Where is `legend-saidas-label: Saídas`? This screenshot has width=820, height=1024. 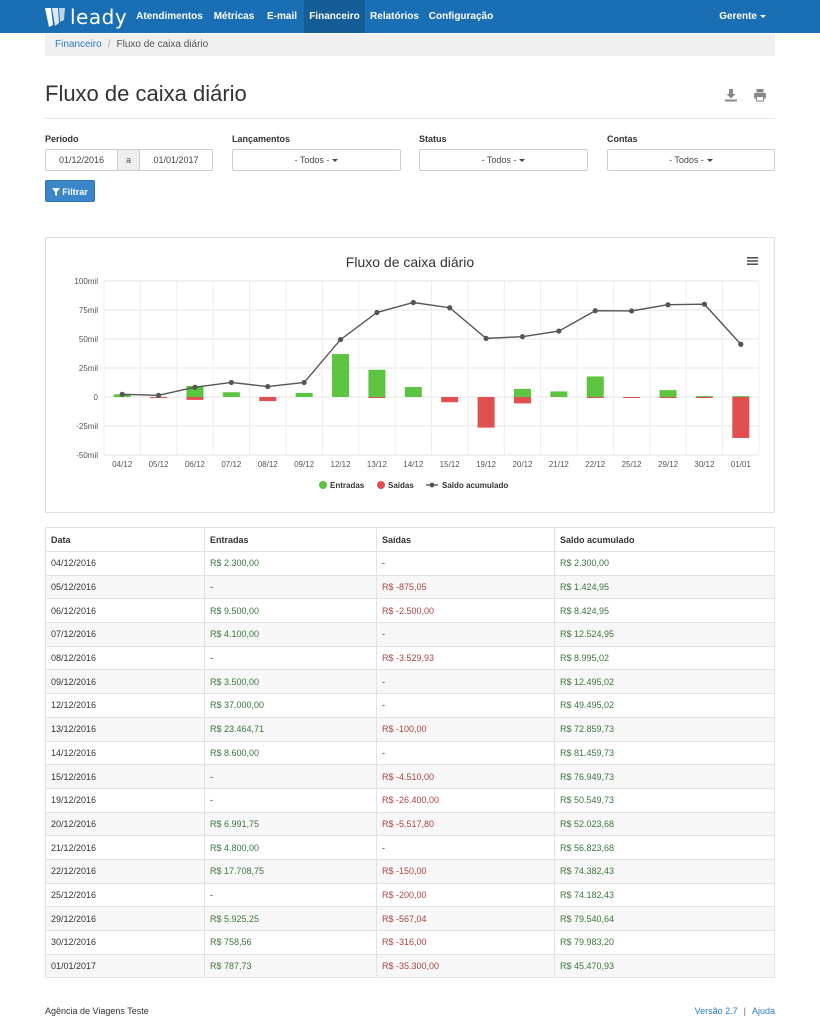
legend-saidas-label: Saídas is located at coordinates (401, 485).